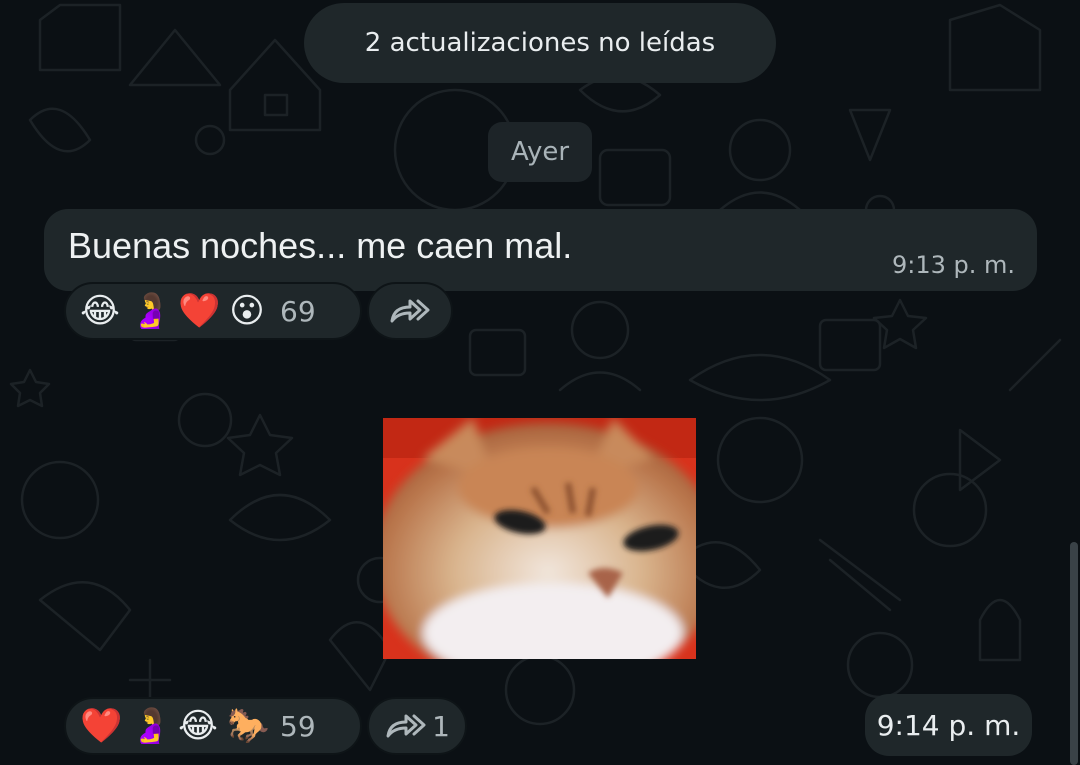 This screenshot has height=765, width=1080. Describe the element at coordinates (953, 265) in the screenshot. I see `message-time: 9:13 p. m.` at that location.